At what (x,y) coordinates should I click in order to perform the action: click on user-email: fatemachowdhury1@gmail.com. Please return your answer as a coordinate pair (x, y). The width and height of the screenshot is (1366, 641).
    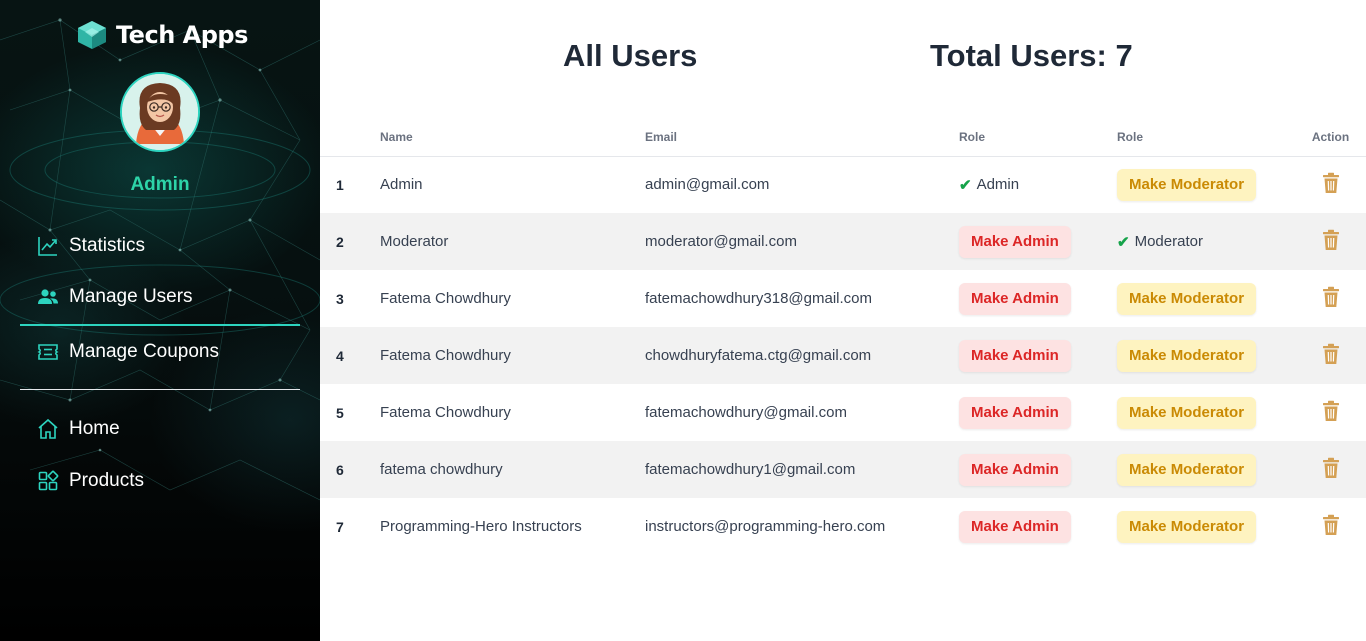
    Looking at the image, I should click on (750, 469).